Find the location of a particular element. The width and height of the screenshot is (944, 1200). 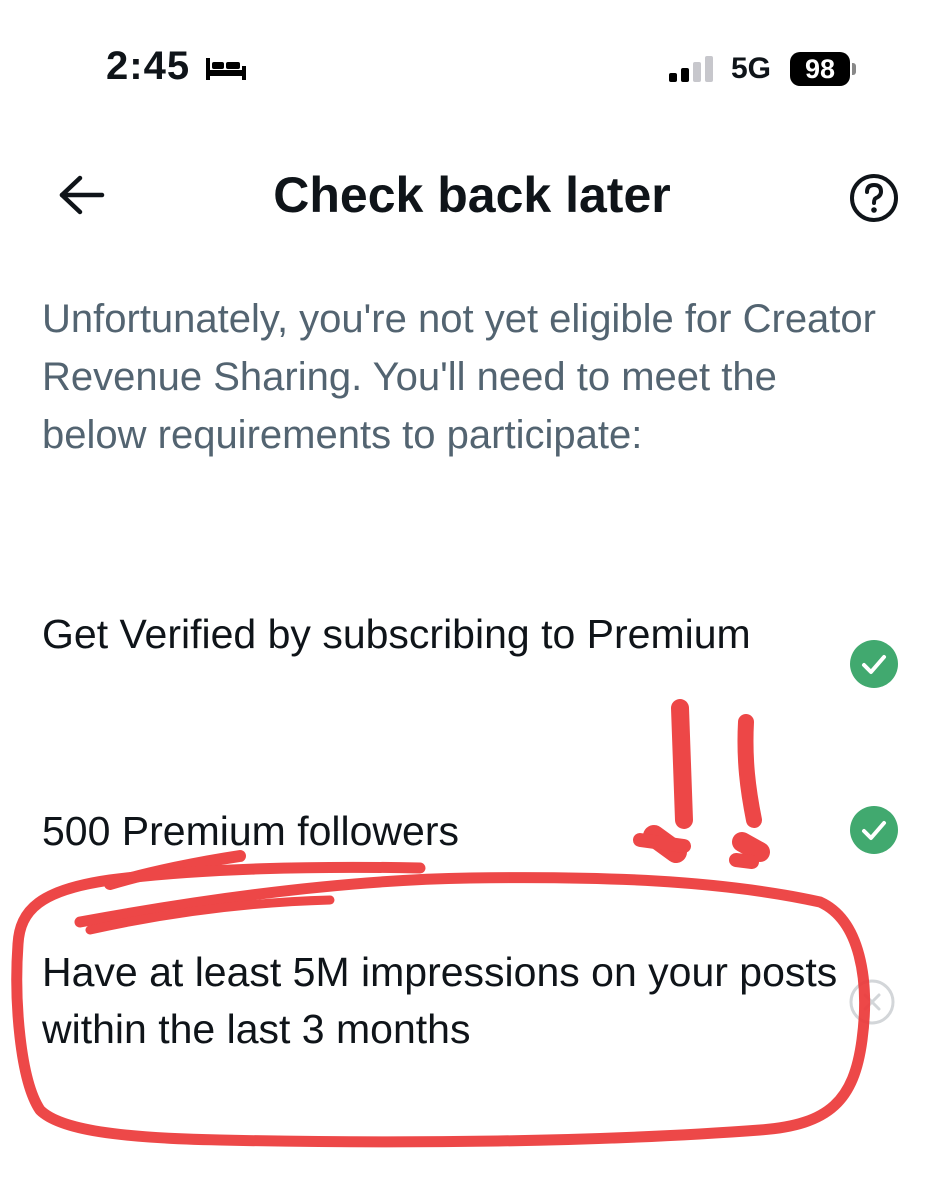

requirement-verified: Get Verified by subscribing to Premium is located at coordinates (396, 634).